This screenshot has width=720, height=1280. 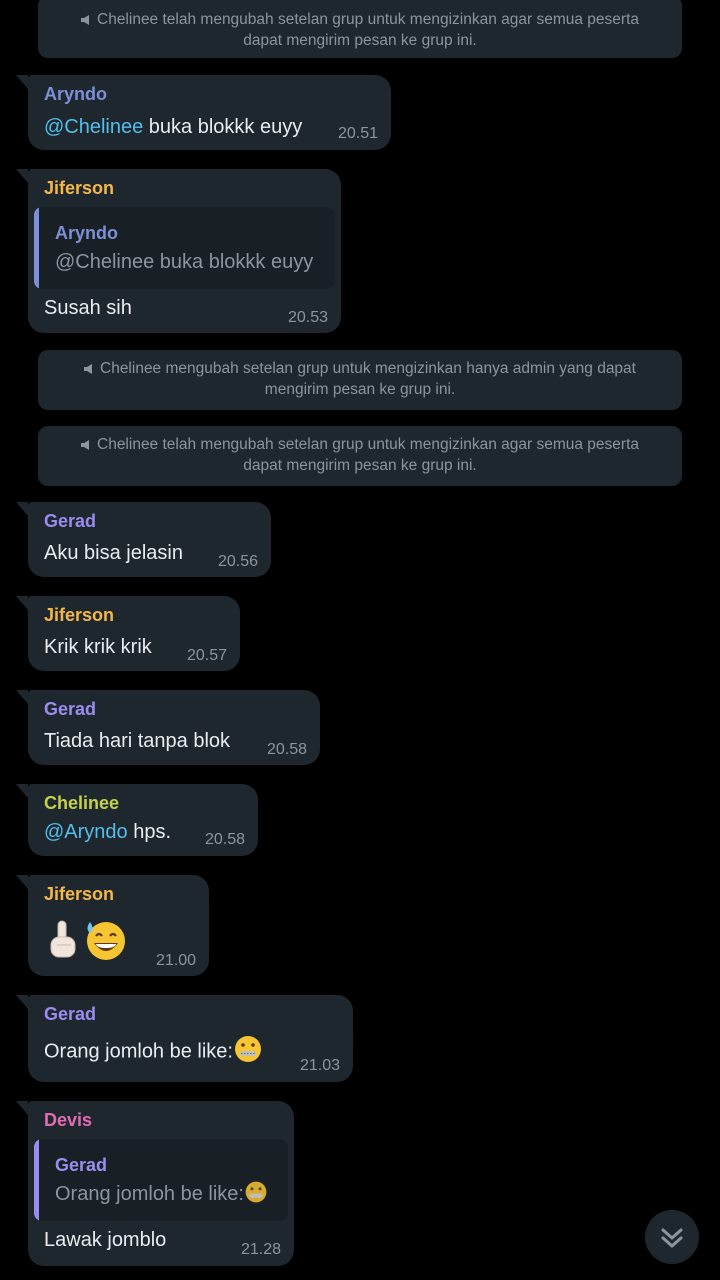 What do you see at coordinates (98, 647) in the screenshot?
I see `message-text: Krik krik krik` at bounding box center [98, 647].